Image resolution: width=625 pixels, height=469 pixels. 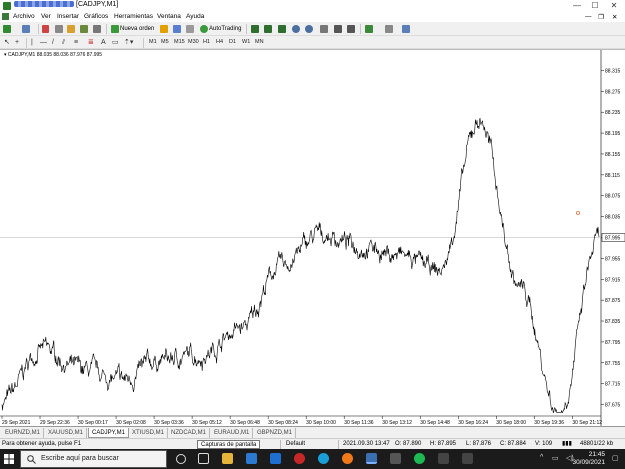 What do you see at coordinates (255, 29) in the screenshot?
I see `bar-chart-icon` at bounding box center [255, 29].